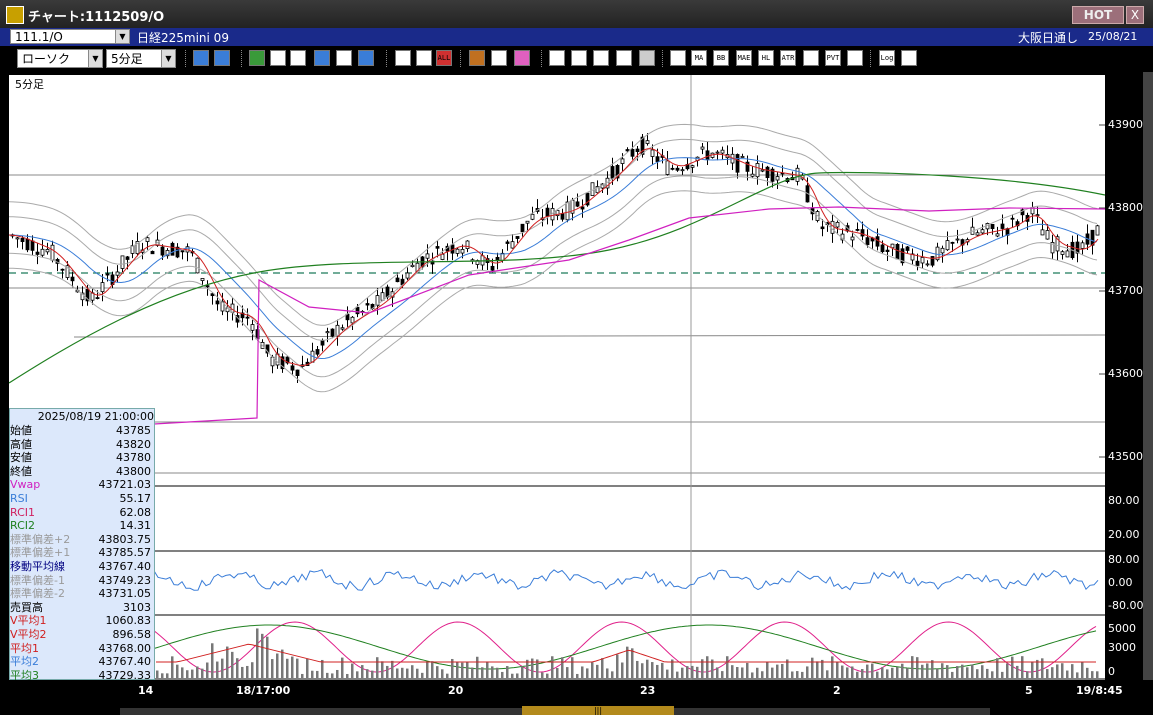 The height and width of the screenshot is (715, 1153). I want to click on toolbar-separator, so click(387, 58).